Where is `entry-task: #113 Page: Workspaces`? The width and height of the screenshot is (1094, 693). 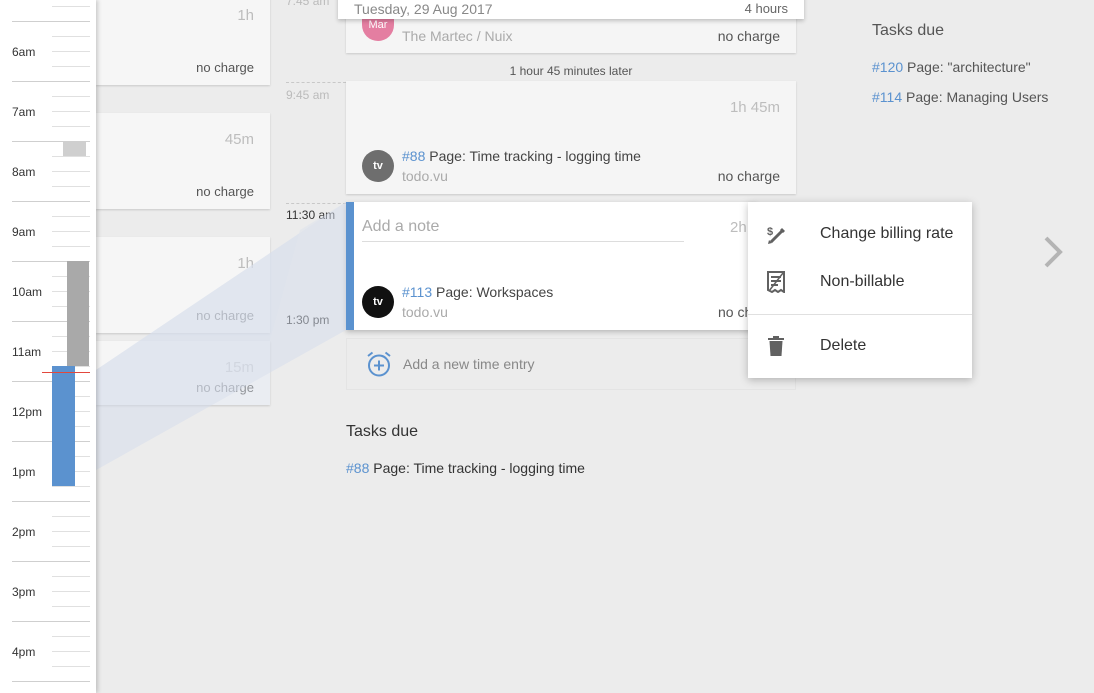
entry-task: #113 Page: Workspaces is located at coordinates (477, 292).